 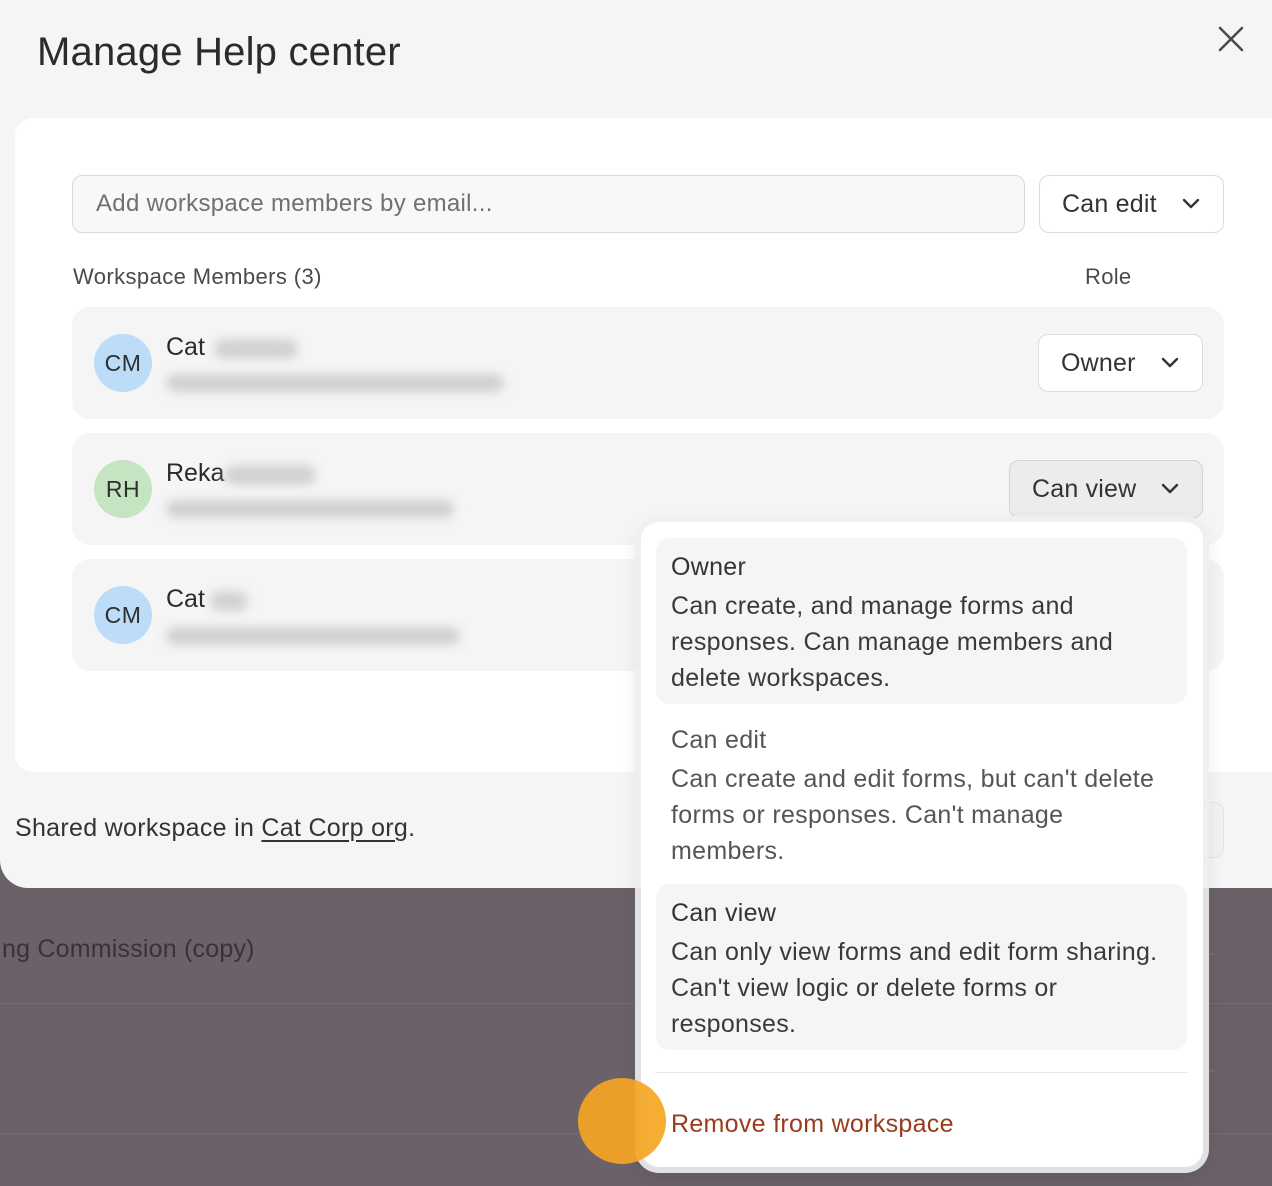 I want to click on role-option-title: Owner, so click(x=709, y=567).